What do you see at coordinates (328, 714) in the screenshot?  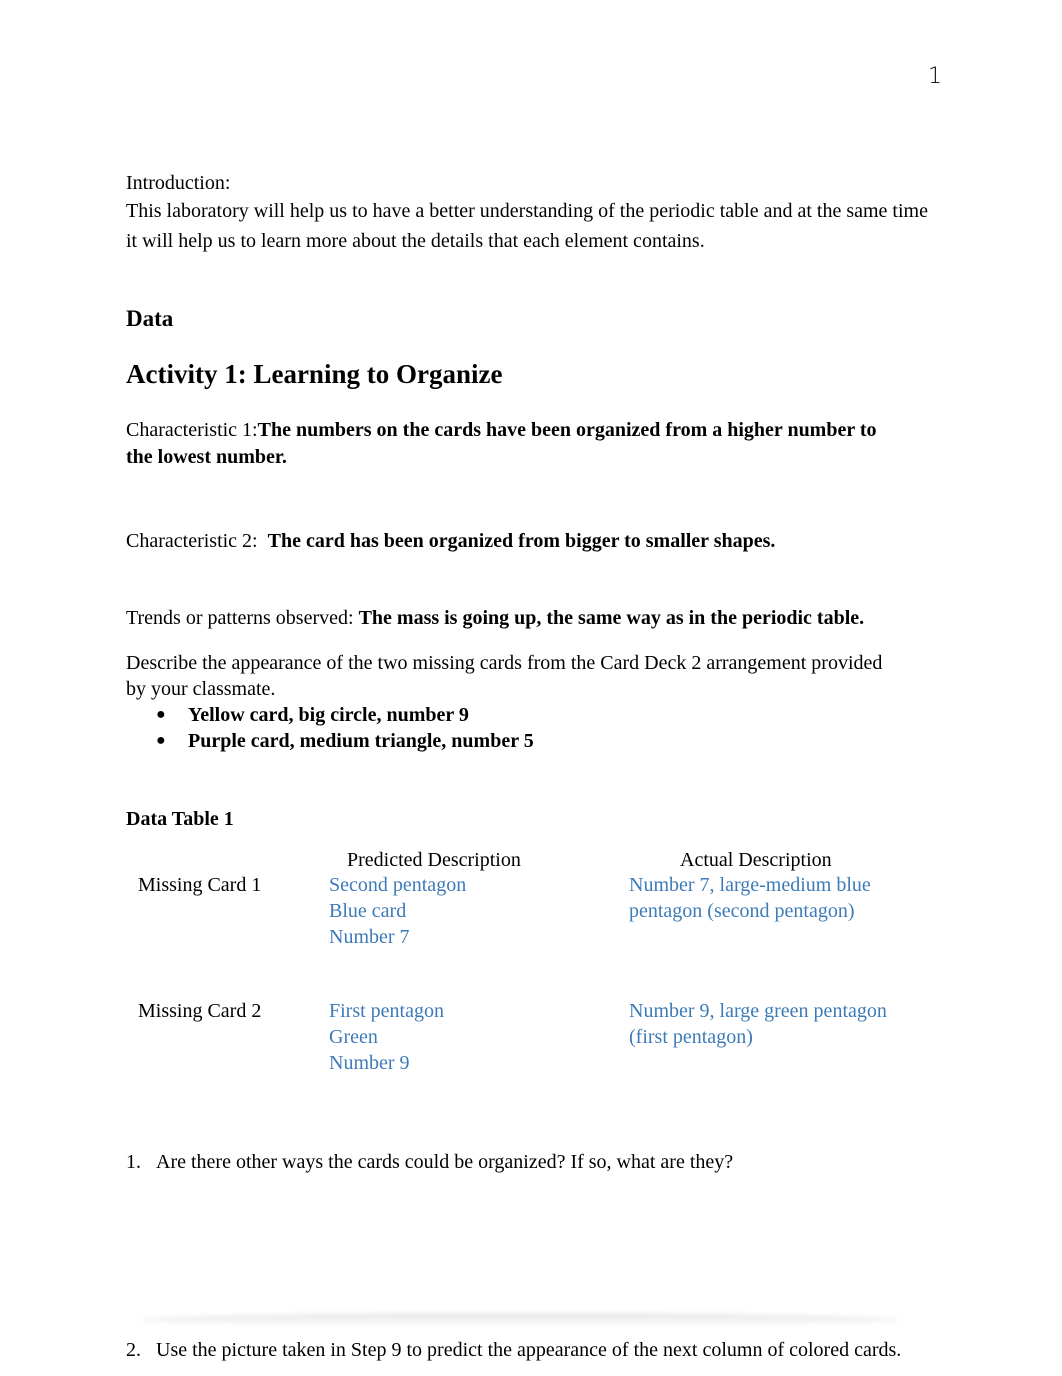 I see `list-item-text: Yellow card, big circle, number 9` at bounding box center [328, 714].